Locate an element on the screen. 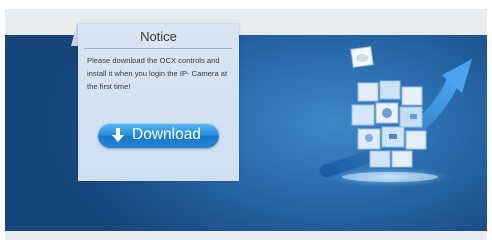 Image resolution: width=492 pixels, height=240 pixels. footer-band is located at coordinates (246, 235).